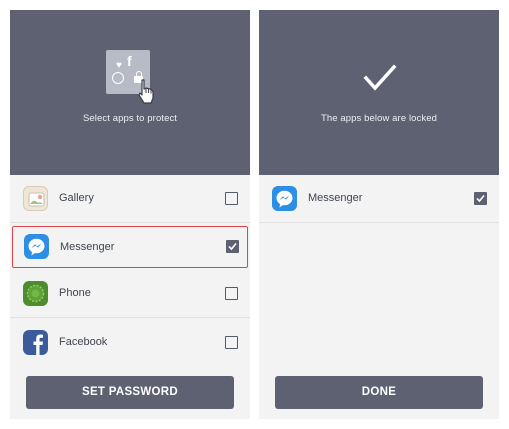 The width and height of the screenshot is (509, 429). What do you see at coordinates (130, 294) in the screenshot?
I see `app-row-phone: Phone` at bounding box center [130, 294].